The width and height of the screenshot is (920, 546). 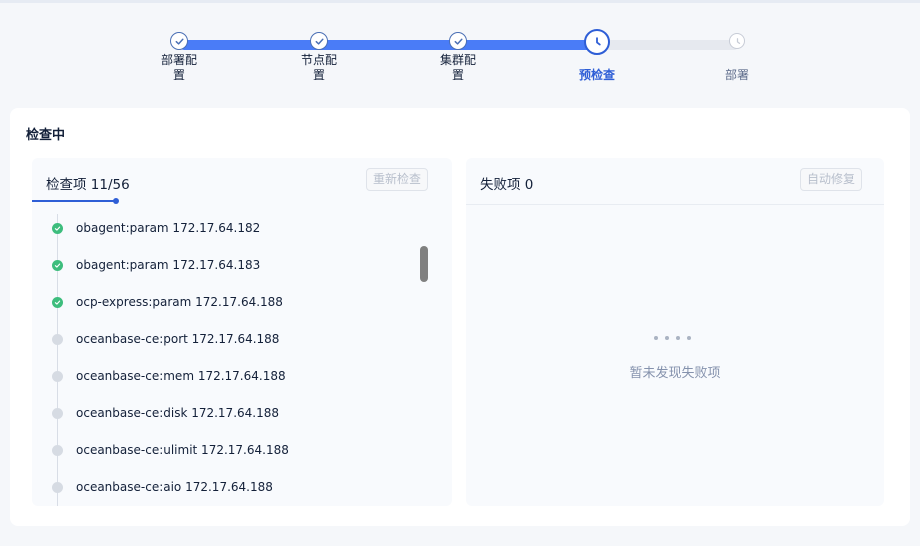 What do you see at coordinates (389, 45) in the screenshot?
I see `stepper-track-completed` at bounding box center [389, 45].